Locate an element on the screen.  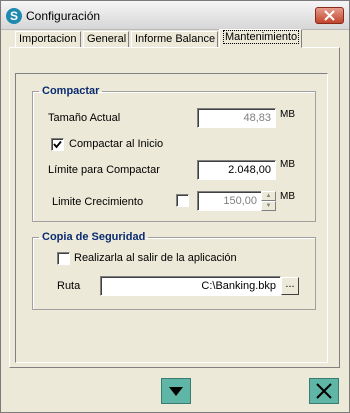
tab-label: Importacion is located at coordinates (48, 39).